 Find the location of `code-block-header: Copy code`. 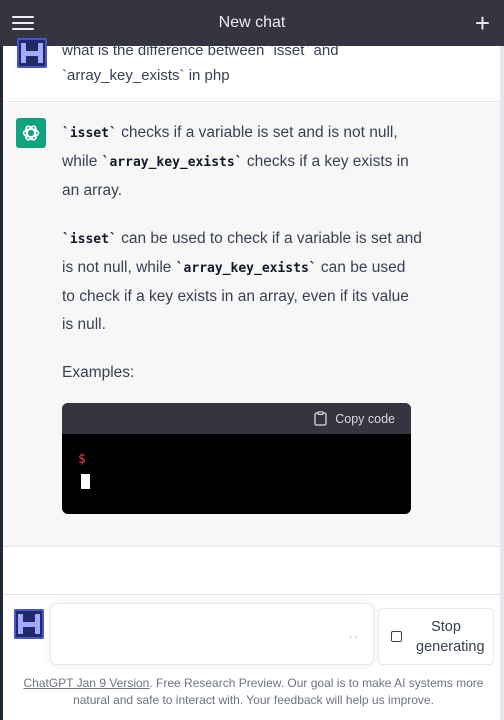

code-block-header: Copy code is located at coordinates (236, 418).